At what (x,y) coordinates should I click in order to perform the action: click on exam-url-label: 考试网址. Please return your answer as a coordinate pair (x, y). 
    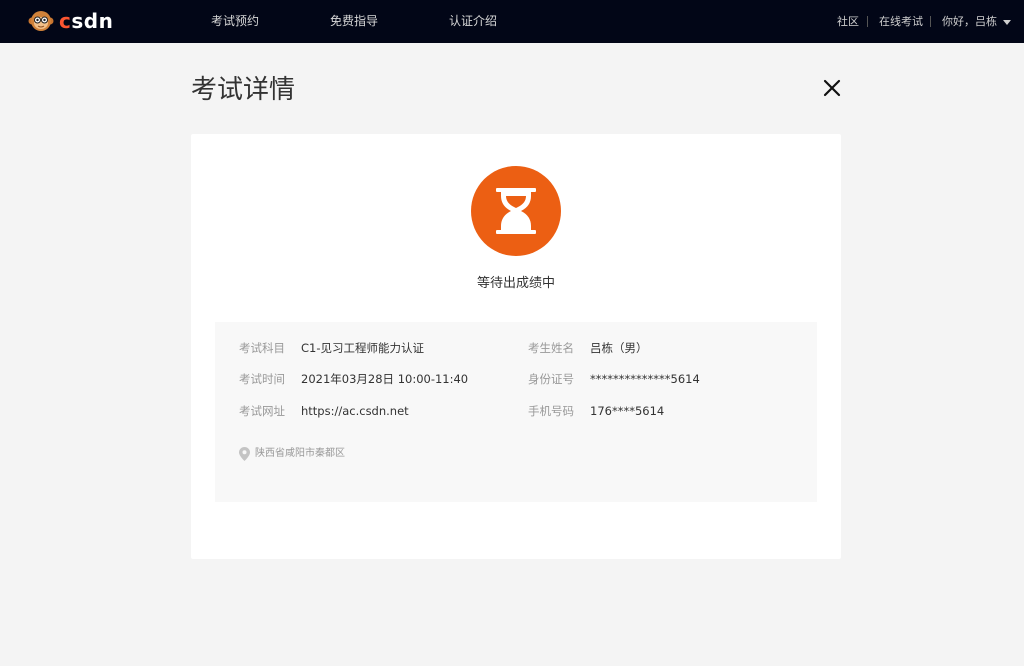
    Looking at the image, I should click on (262, 411).